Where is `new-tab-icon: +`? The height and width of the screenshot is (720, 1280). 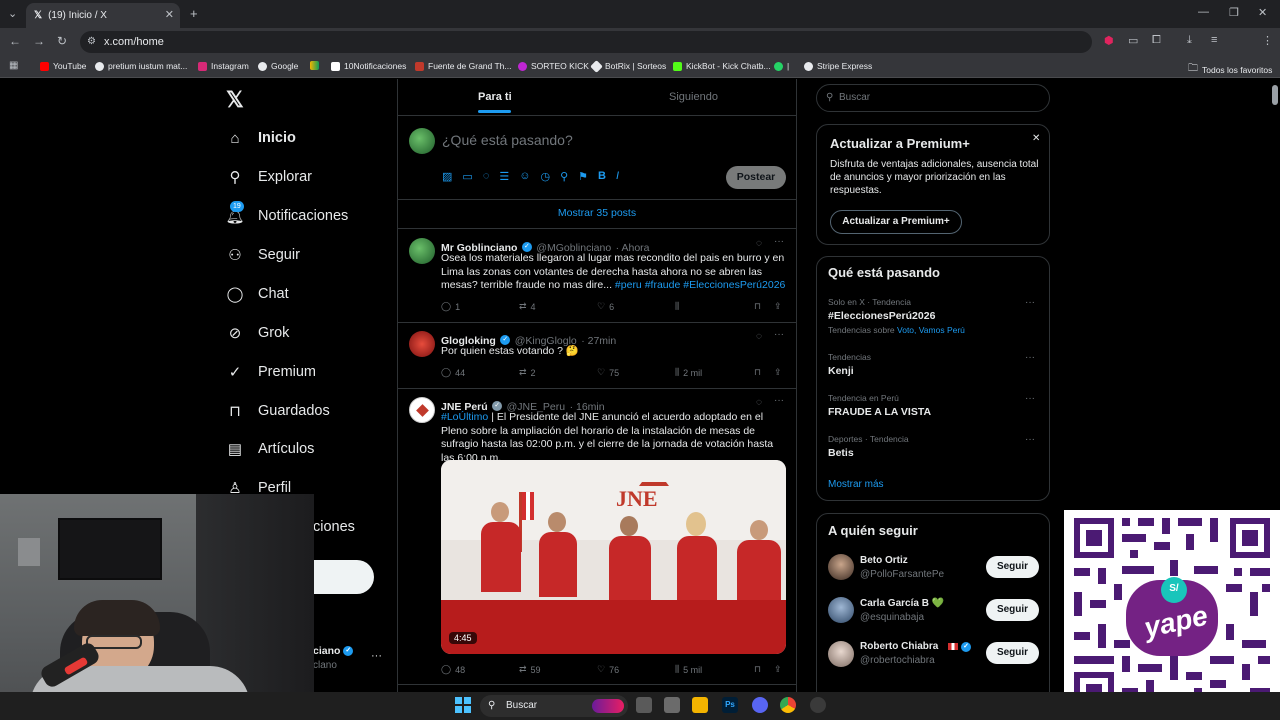
new-tab-icon: + is located at coordinates (194, 13).